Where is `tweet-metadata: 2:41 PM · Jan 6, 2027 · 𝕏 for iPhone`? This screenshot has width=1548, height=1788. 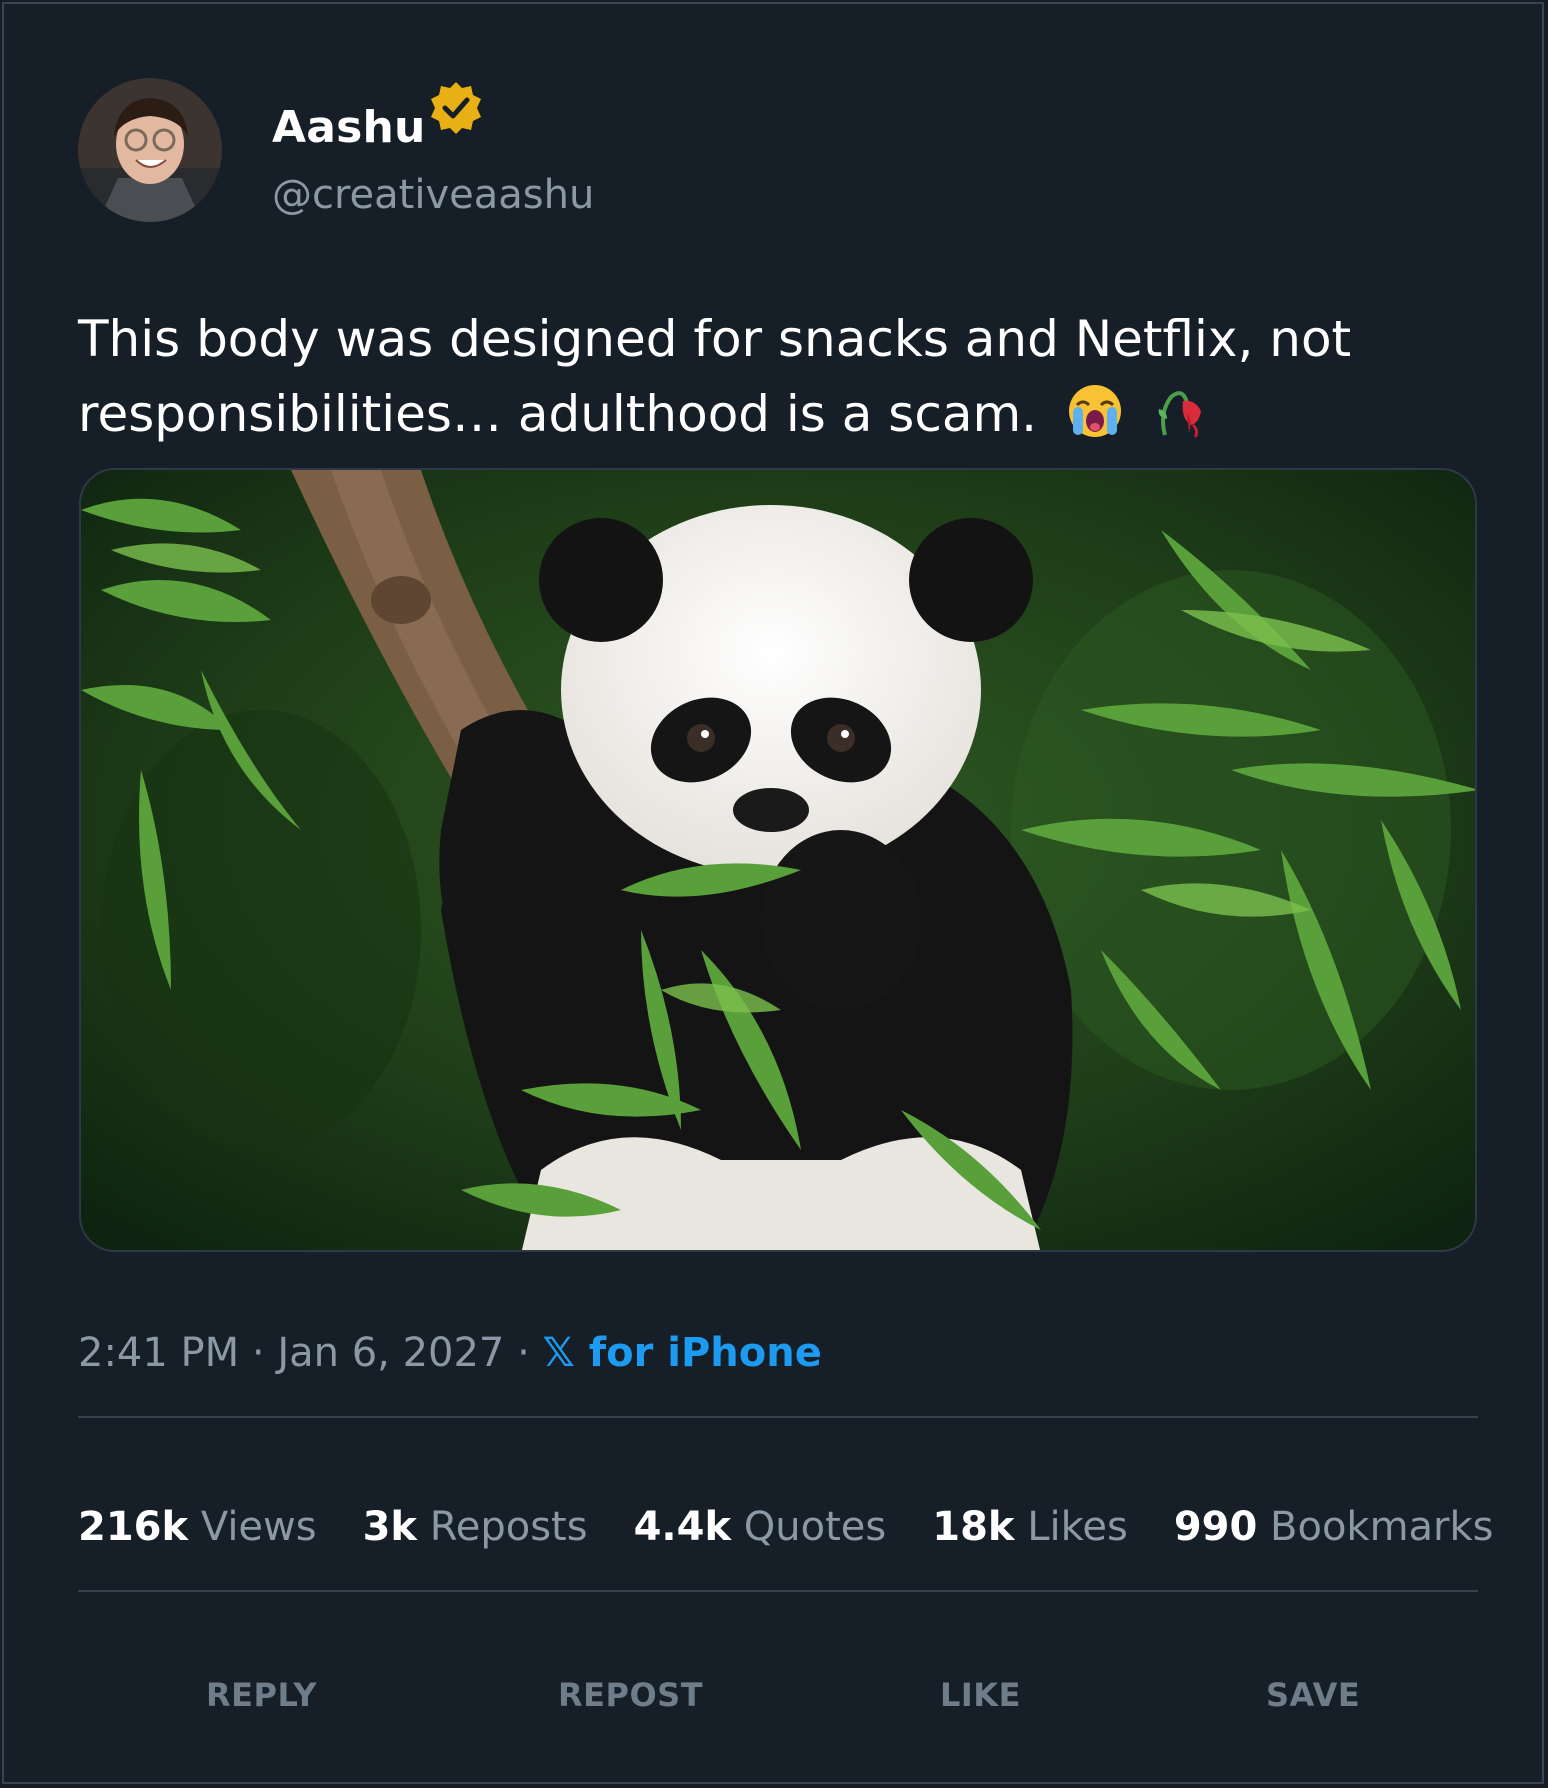
tweet-metadata: 2:41 PM · Jan 6, 2027 · 𝕏 for iPhone is located at coordinates (450, 1353).